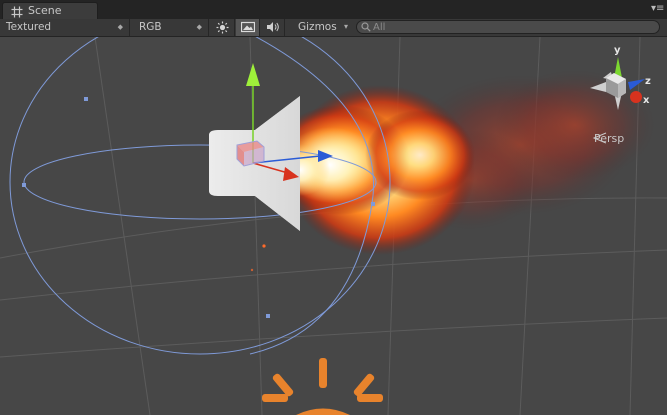 The width and height of the screenshot is (667, 415). I want to click on search-icon, so click(366, 27).